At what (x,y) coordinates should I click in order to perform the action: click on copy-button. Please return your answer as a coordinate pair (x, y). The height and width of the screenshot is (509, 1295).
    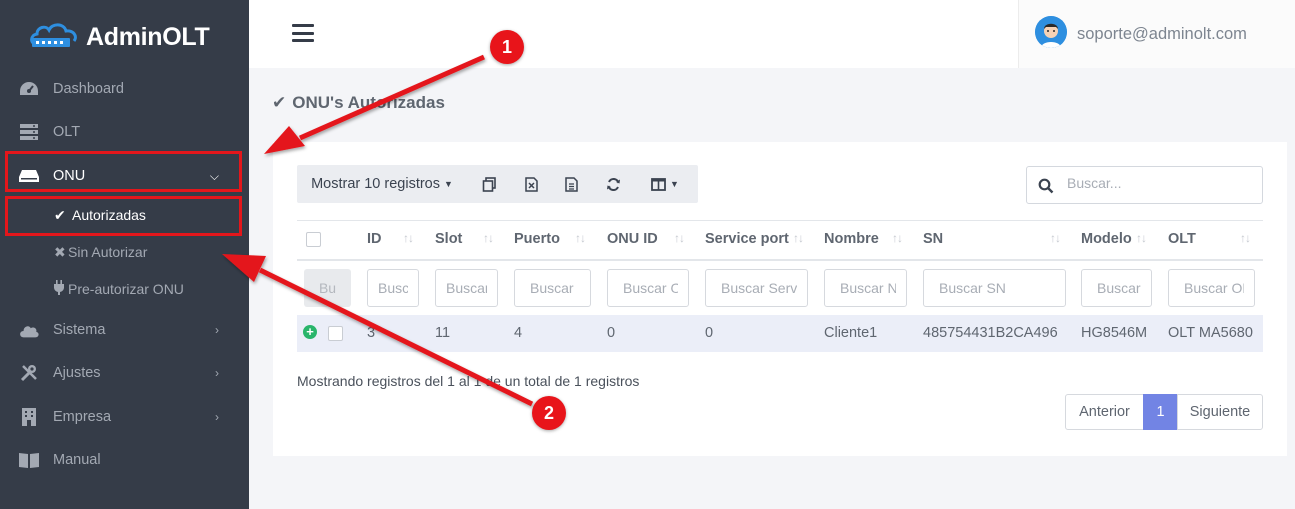
    Looking at the image, I should click on (489, 184).